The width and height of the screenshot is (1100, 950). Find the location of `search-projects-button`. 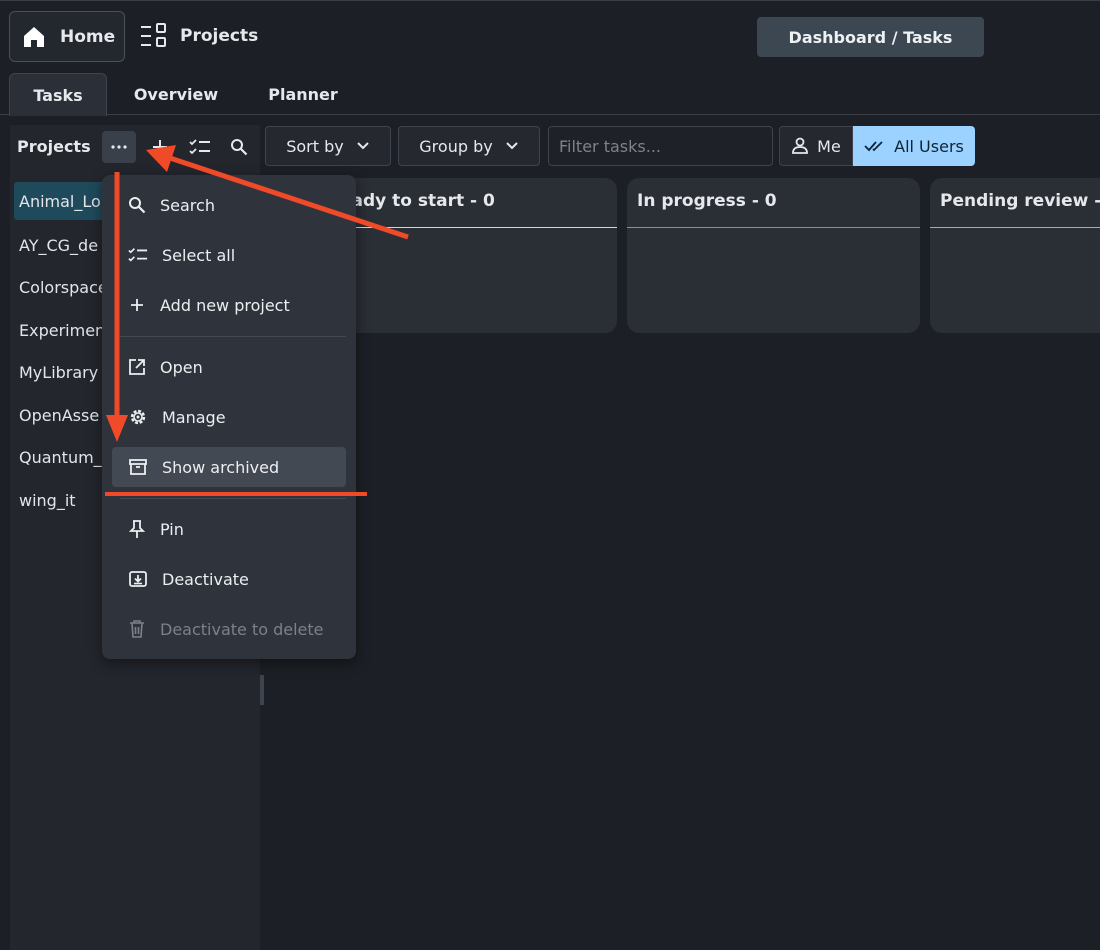

search-projects-button is located at coordinates (239, 147).